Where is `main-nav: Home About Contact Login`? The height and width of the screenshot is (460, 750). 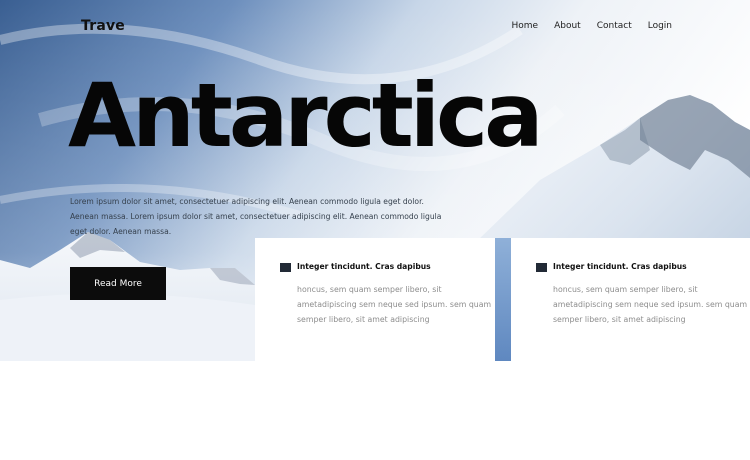
main-nav: Home About Contact Login is located at coordinates (592, 26).